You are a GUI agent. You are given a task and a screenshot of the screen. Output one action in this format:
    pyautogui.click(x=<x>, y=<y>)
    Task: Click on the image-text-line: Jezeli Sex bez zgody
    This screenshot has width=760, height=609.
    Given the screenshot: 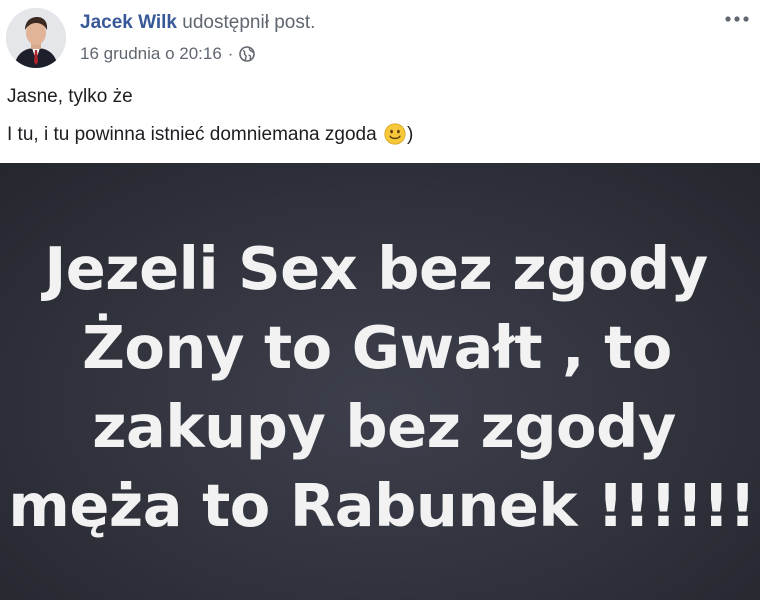 What is the action you would take?
    pyautogui.click(x=376, y=268)
    